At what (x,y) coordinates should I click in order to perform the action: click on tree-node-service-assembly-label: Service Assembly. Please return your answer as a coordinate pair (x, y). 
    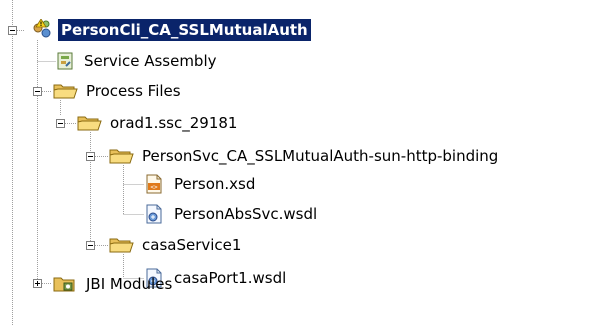
    Looking at the image, I should click on (150, 61).